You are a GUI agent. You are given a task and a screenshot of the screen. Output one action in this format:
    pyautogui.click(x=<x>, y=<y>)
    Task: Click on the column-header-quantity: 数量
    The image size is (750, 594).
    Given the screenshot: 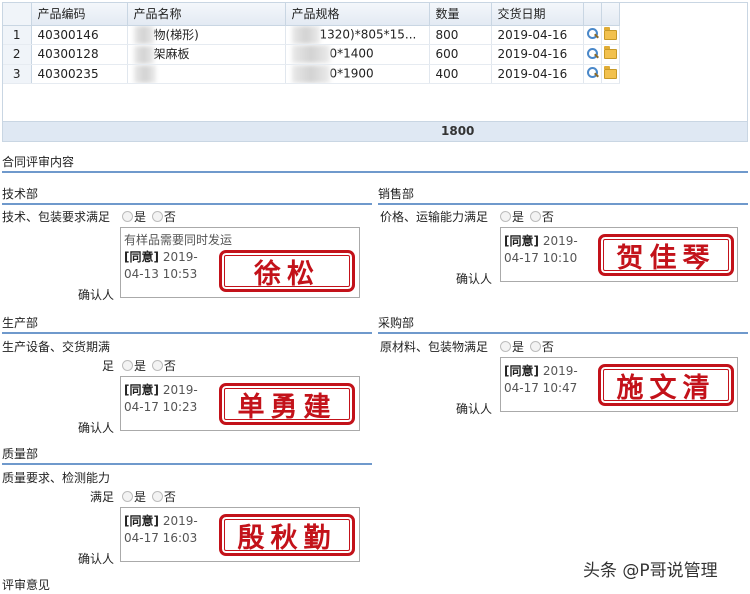 What is the action you would take?
    pyautogui.click(x=460, y=14)
    